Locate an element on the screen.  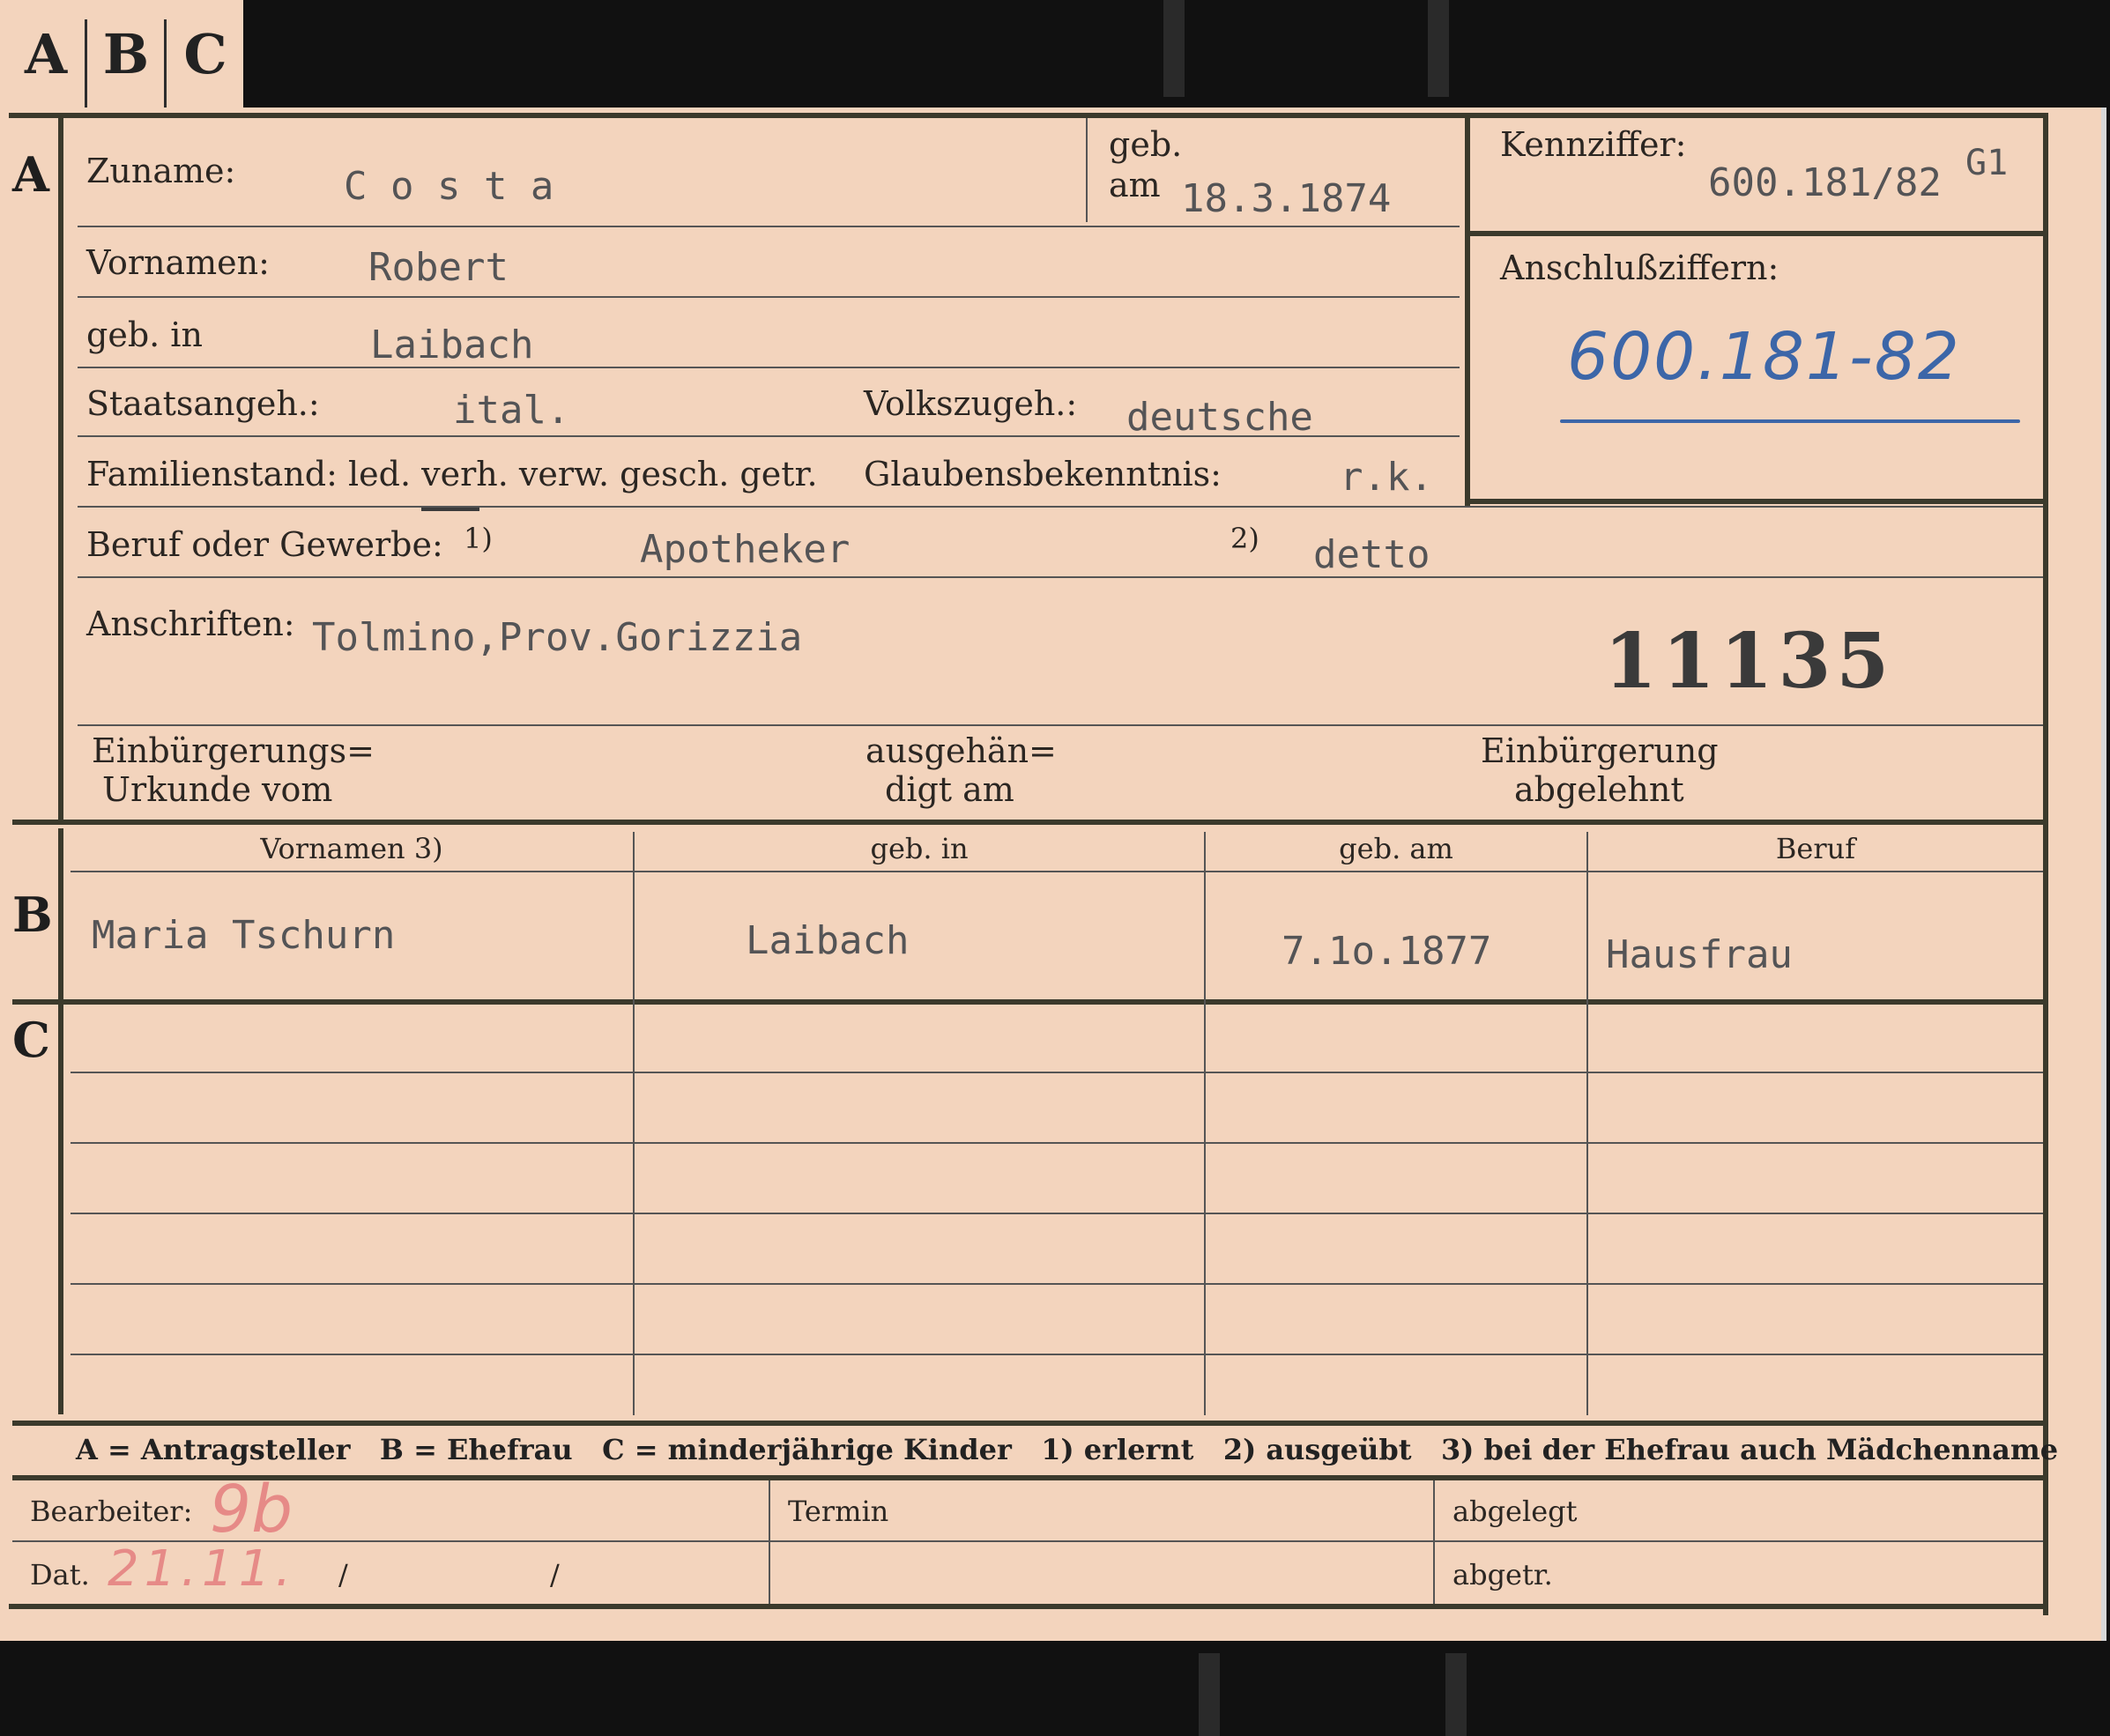
address-value: Tolmino,Prov.Gorizzia is located at coordinates (557, 637).